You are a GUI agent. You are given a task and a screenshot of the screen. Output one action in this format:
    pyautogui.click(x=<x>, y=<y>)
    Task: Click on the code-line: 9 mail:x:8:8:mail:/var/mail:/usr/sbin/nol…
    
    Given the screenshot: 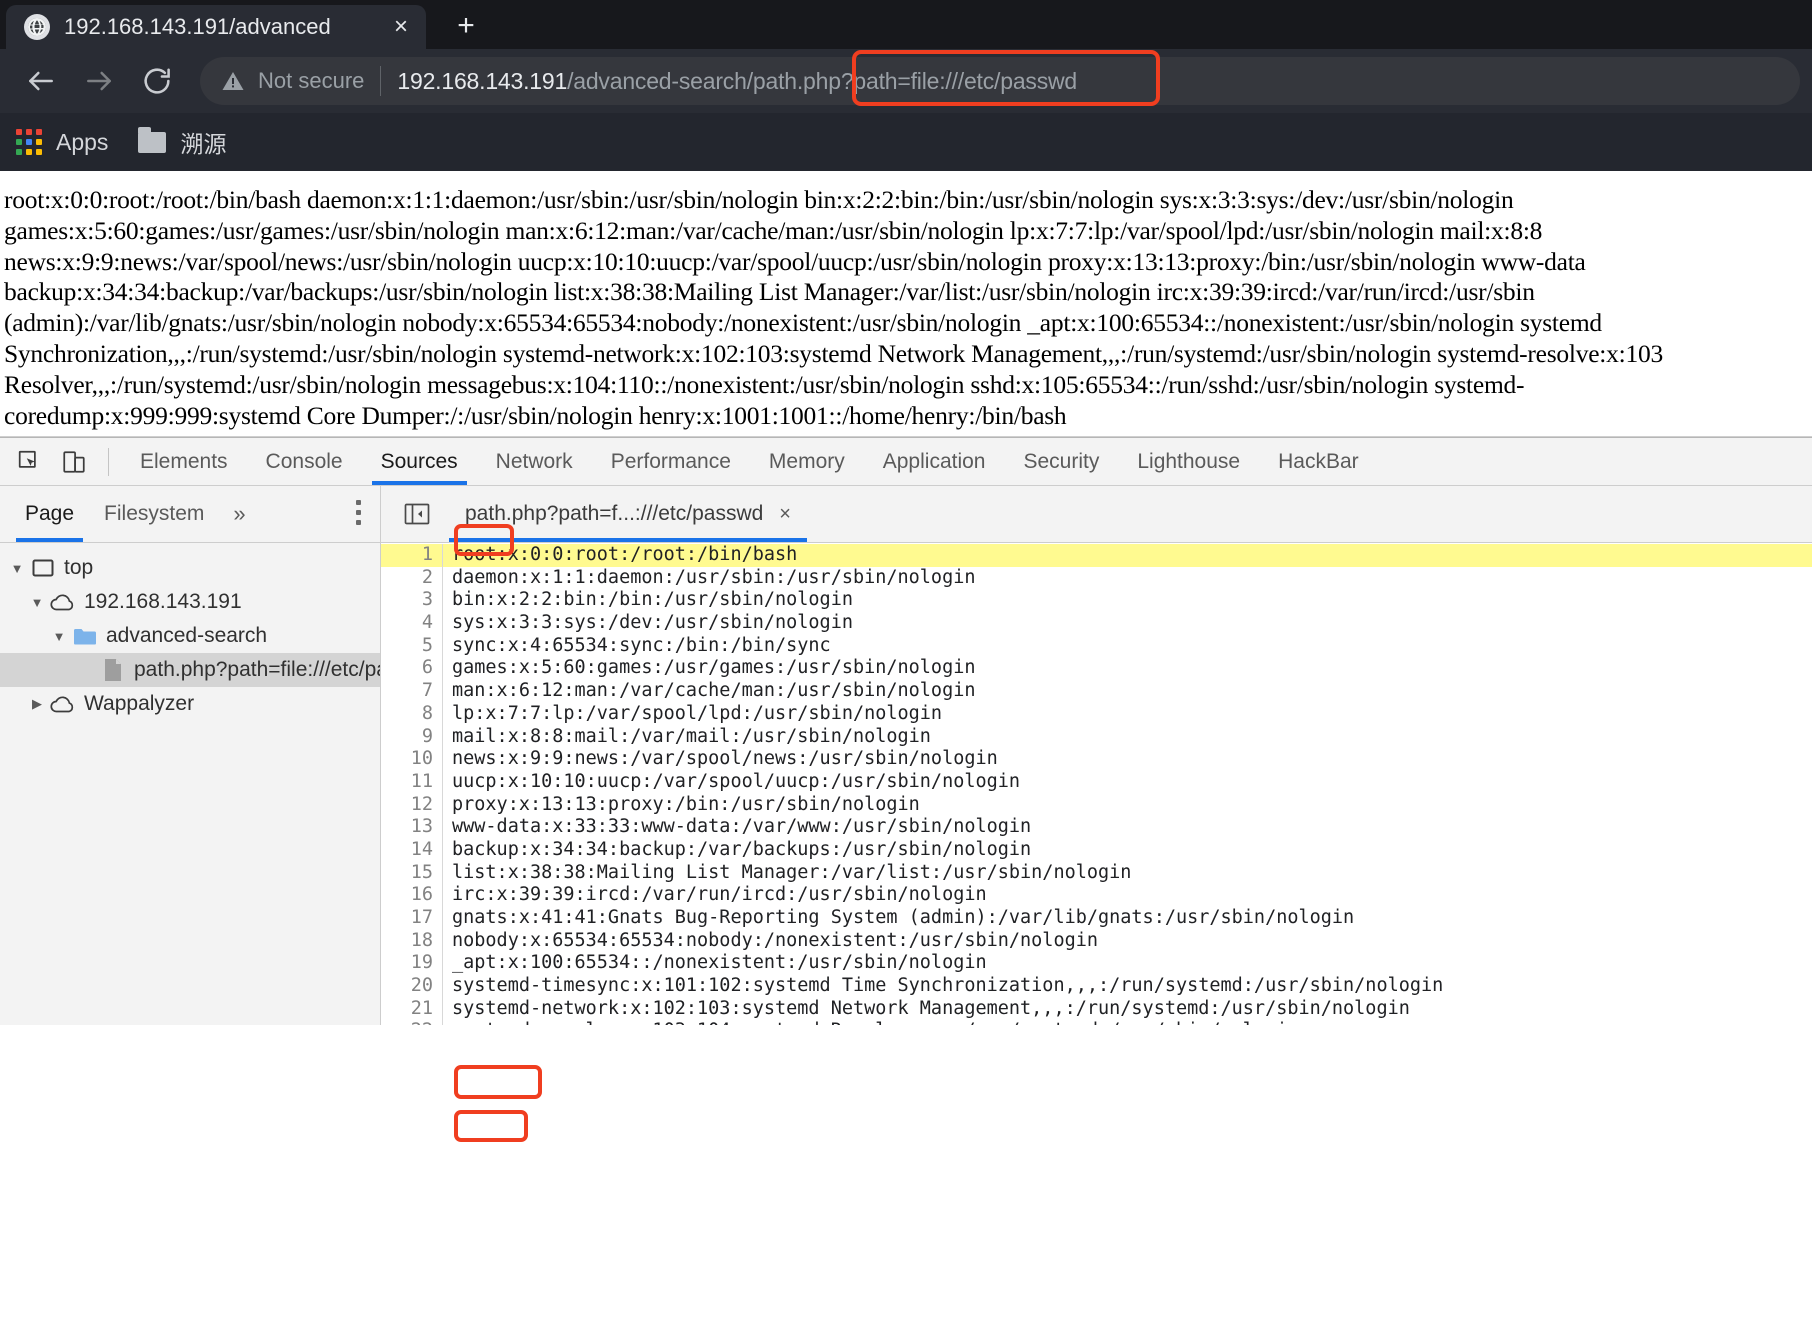 What is the action you would take?
    pyautogui.click(x=1096, y=737)
    